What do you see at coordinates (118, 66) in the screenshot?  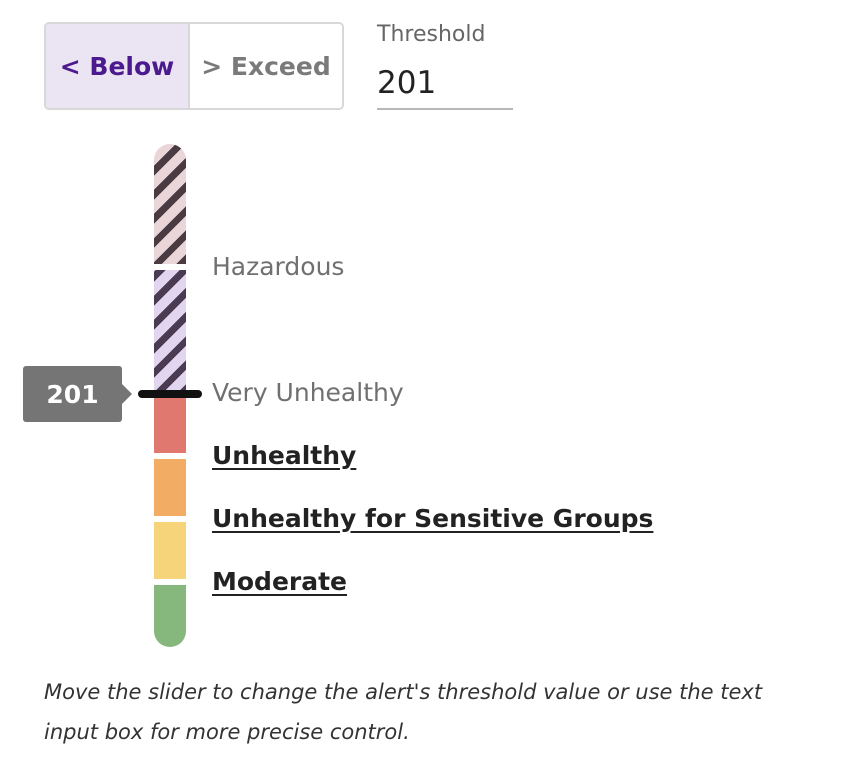 I see `below-option-button: < Below` at bounding box center [118, 66].